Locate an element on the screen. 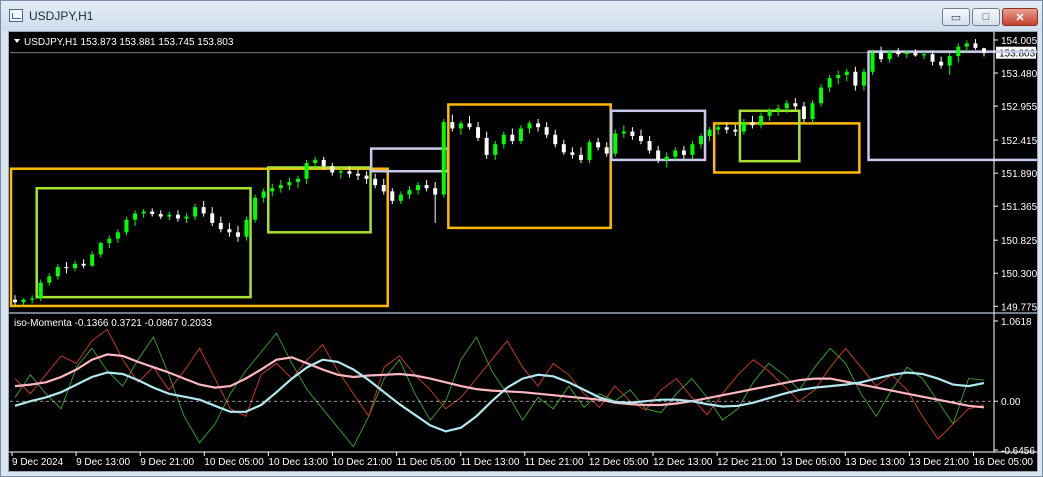 This screenshot has width=1043, height=477. time-label: 16 Dec 05:00 is located at coordinates (1004, 462).